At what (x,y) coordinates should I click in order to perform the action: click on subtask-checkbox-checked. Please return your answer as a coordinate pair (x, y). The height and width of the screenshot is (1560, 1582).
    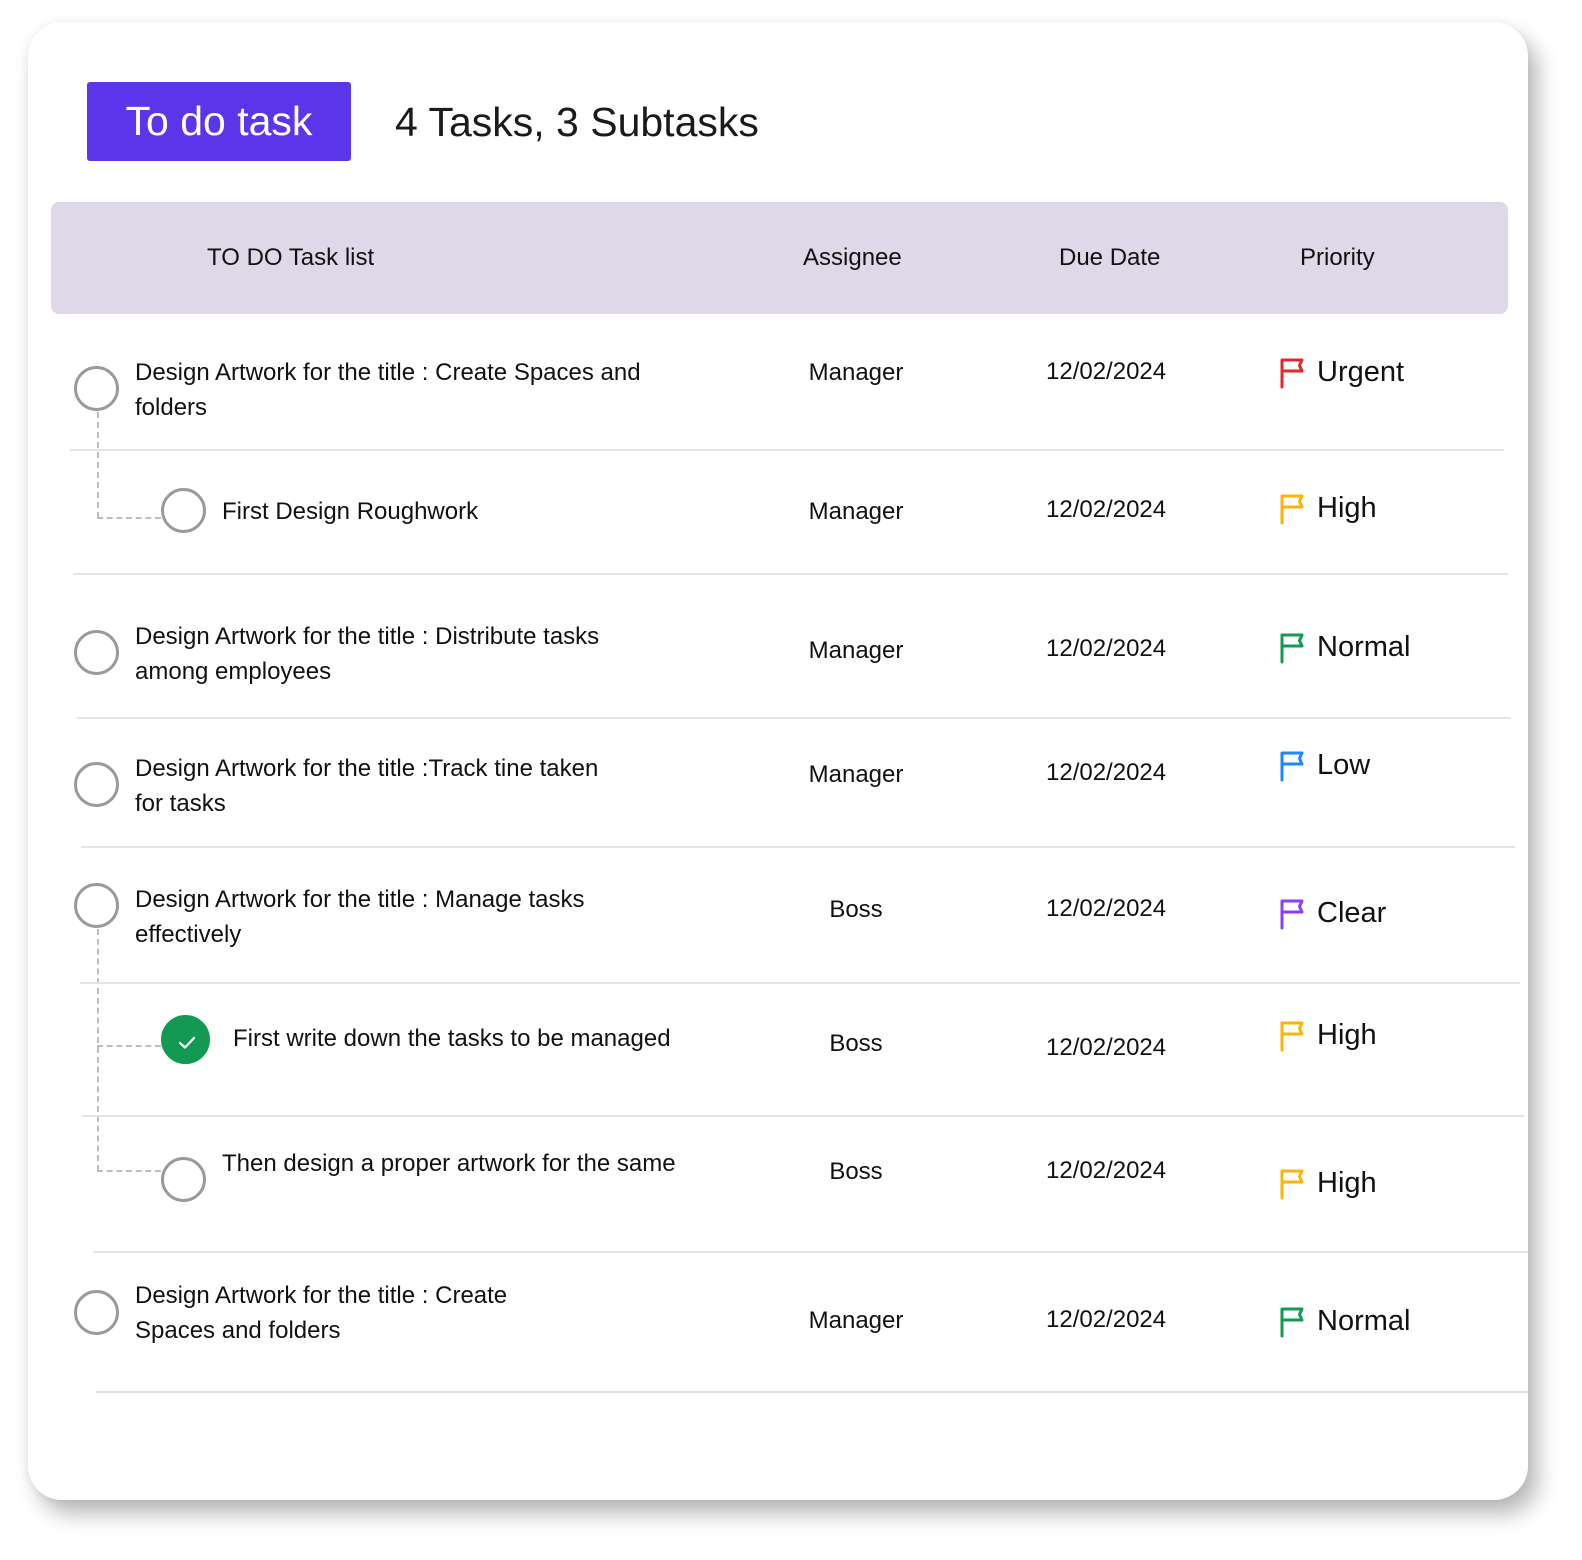
    Looking at the image, I should click on (185, 1039).